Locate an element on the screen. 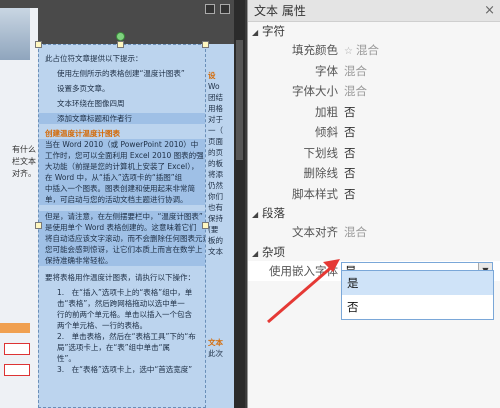 The image size is (500, 408). scrollbar-thumb is located at coordinates (239, 100).